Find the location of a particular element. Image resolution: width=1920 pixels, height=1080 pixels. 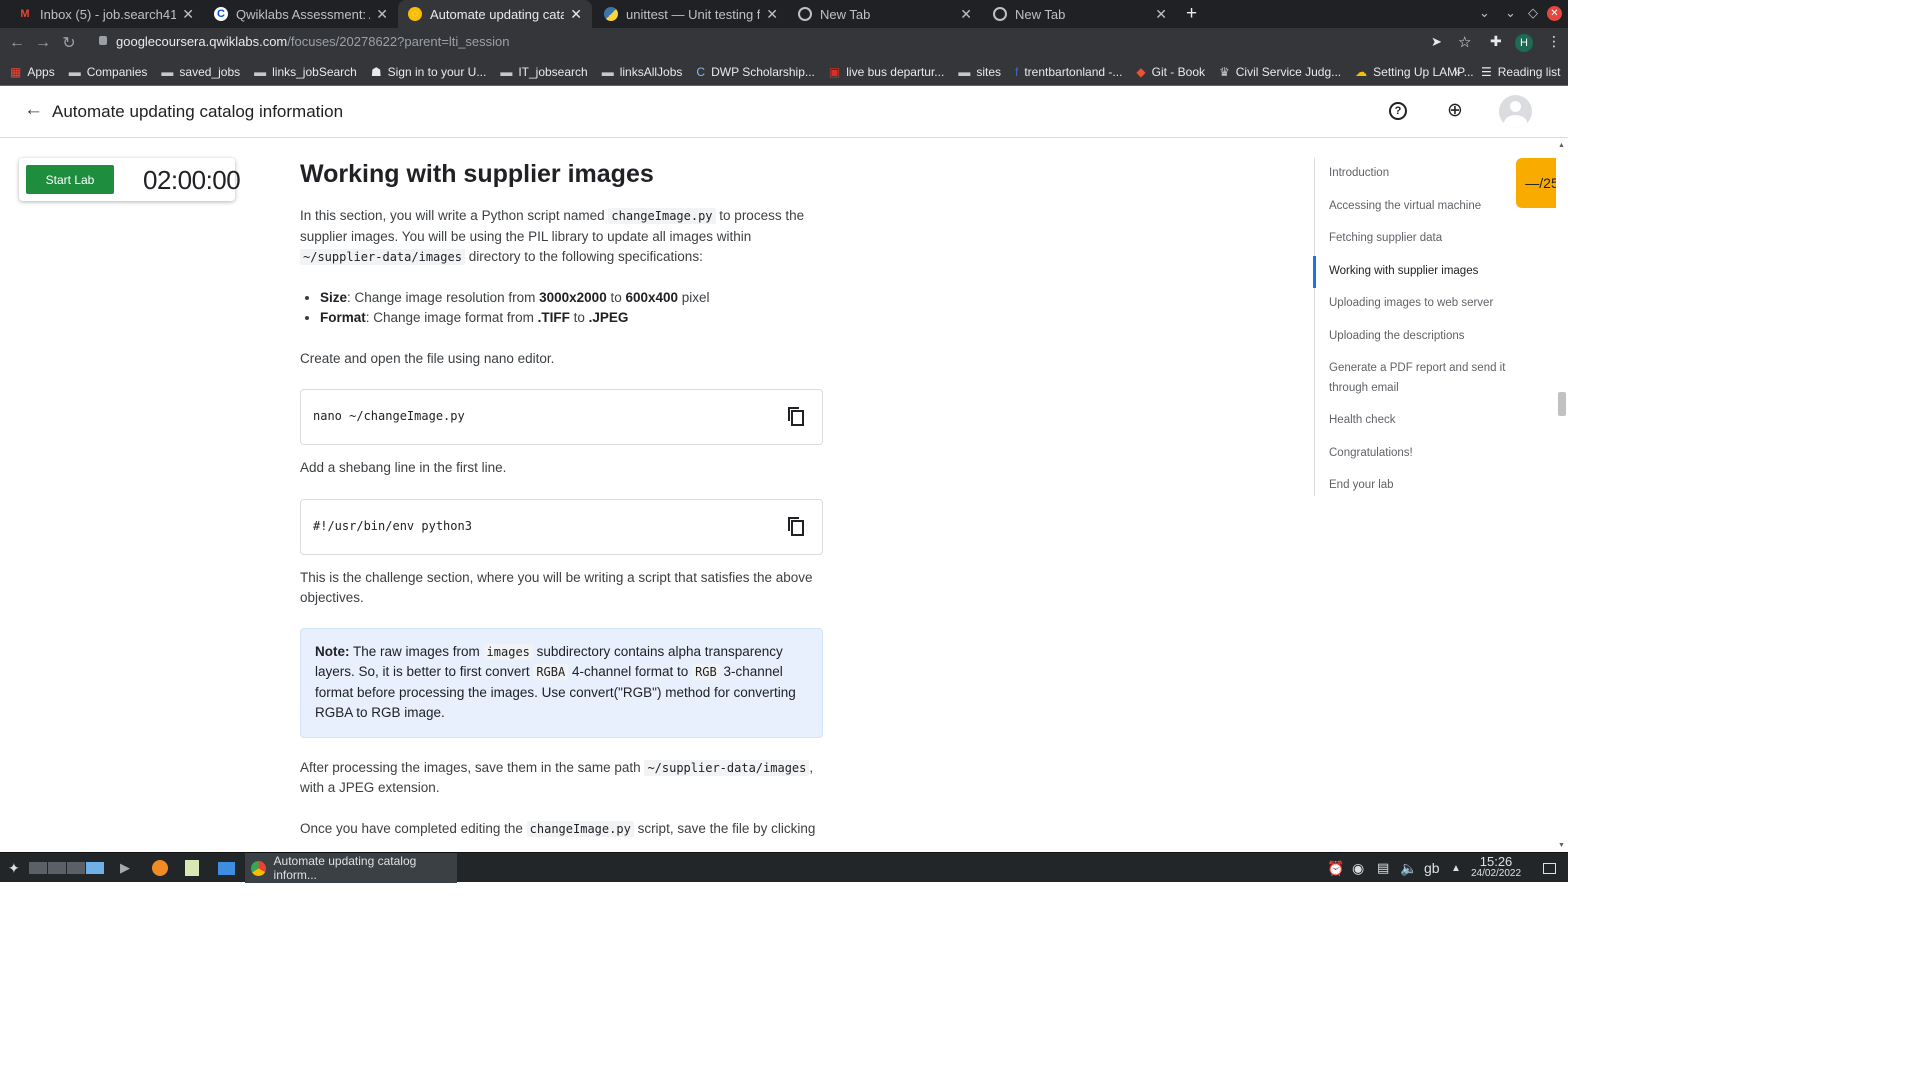

minimize-icon: ⌄ is located at coordinates (1510, 13).